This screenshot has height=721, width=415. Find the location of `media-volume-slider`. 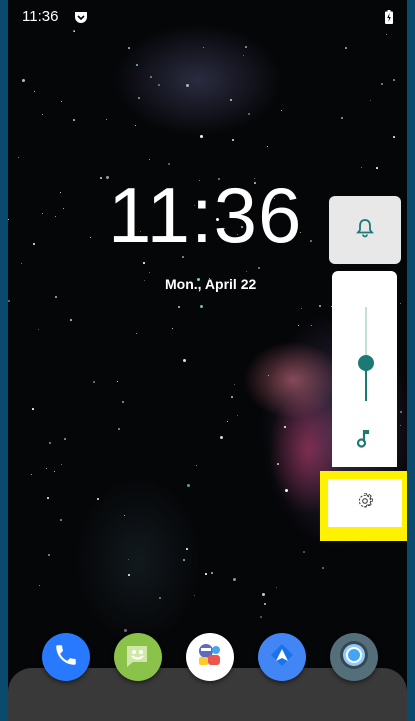

media-volume-slider is located at coordinates (366, 354).